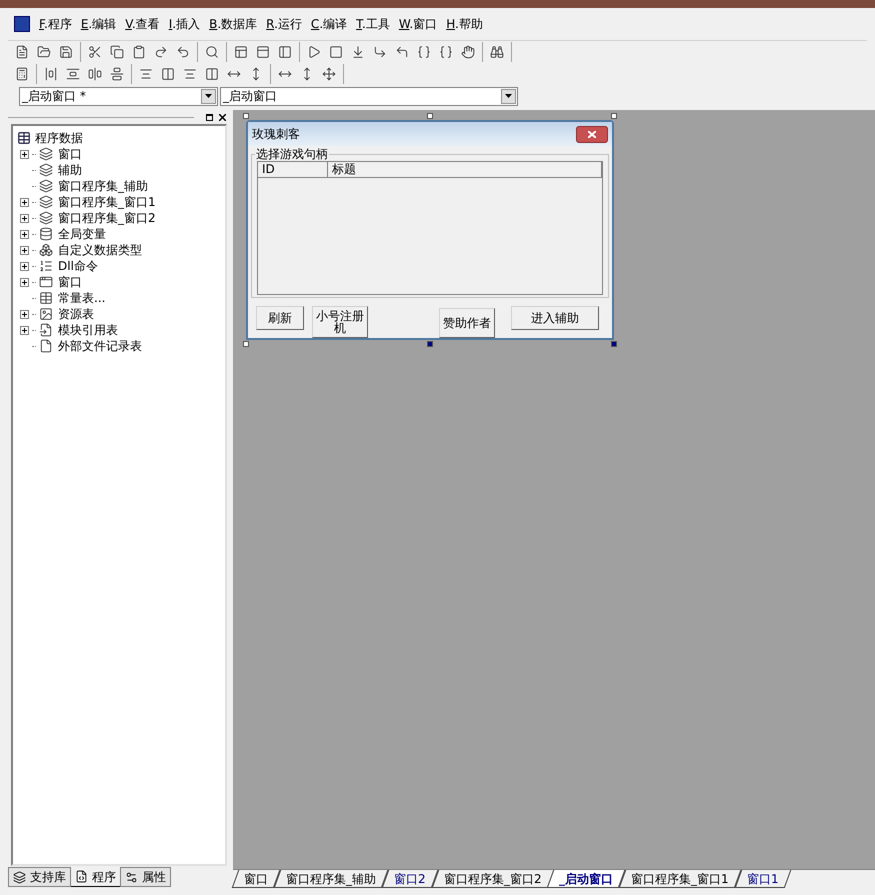 This screenshot has height=895, width=875. What do you see at coordinates (142, 24) in the screenshot?
I see `menu-item: V.查看` at bounding box center [142, 24].